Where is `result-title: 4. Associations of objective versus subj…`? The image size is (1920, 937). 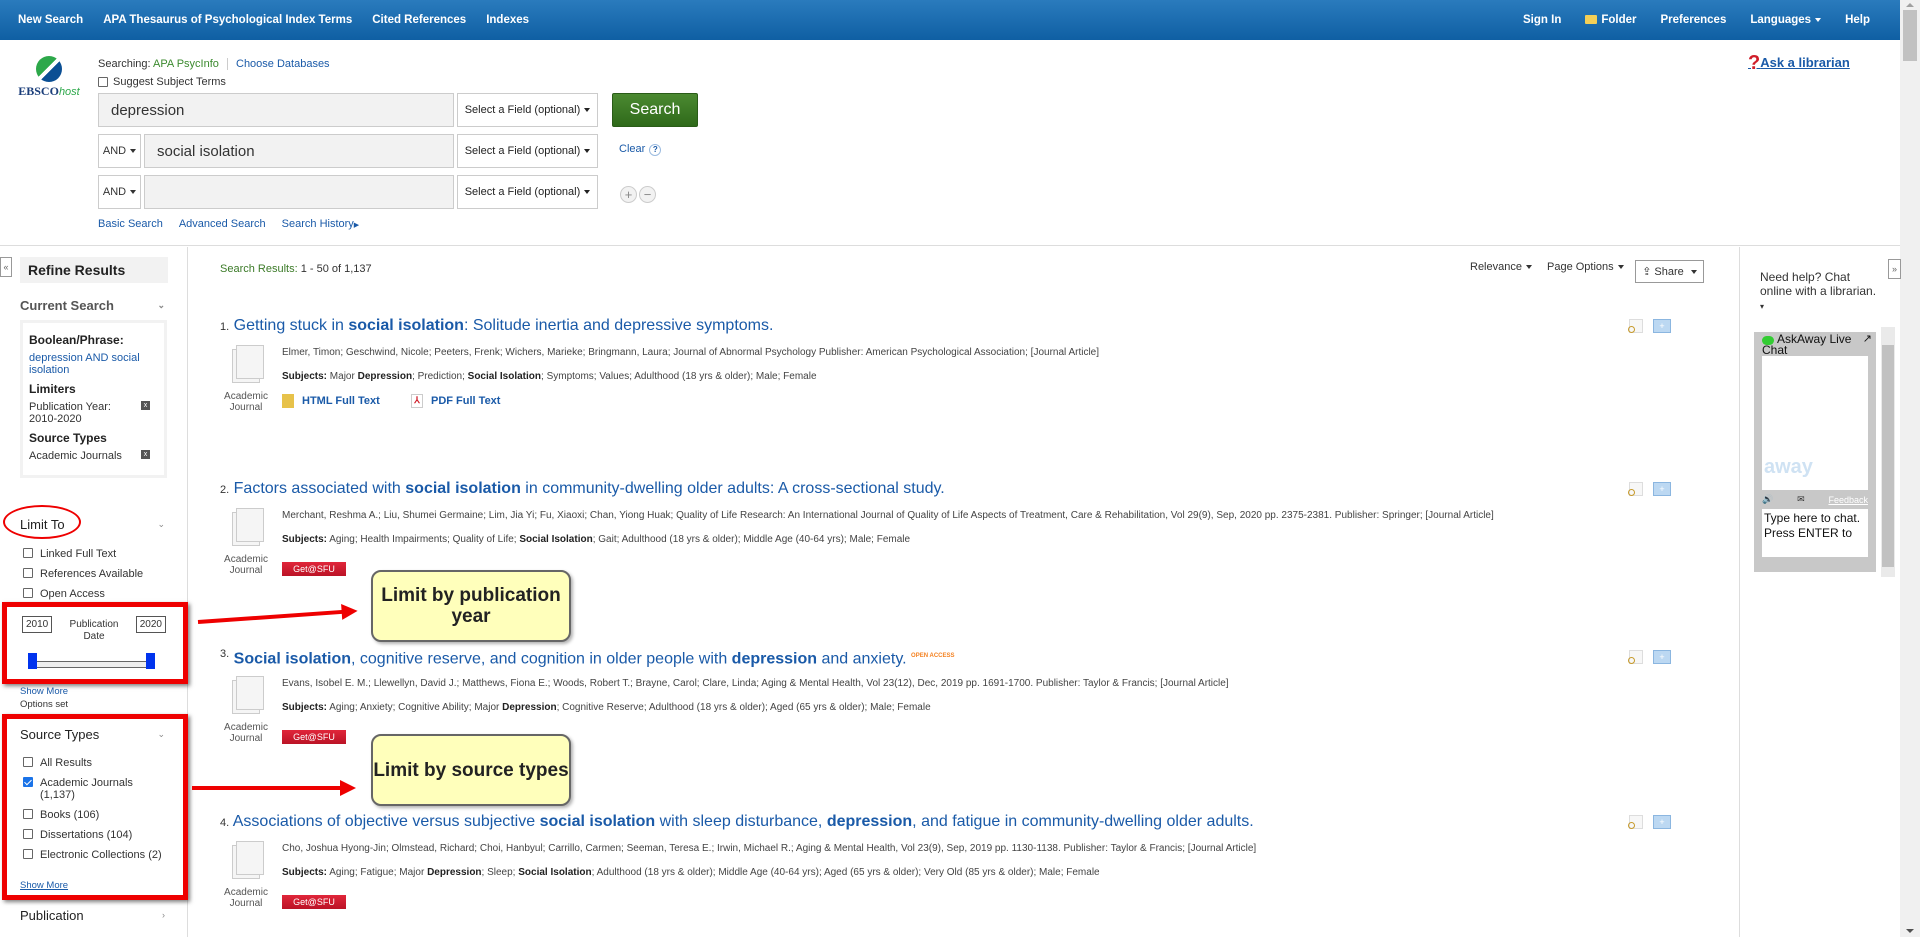 result-title: 4. Associations of objective versus subj… is located at coordinates (920, 822).